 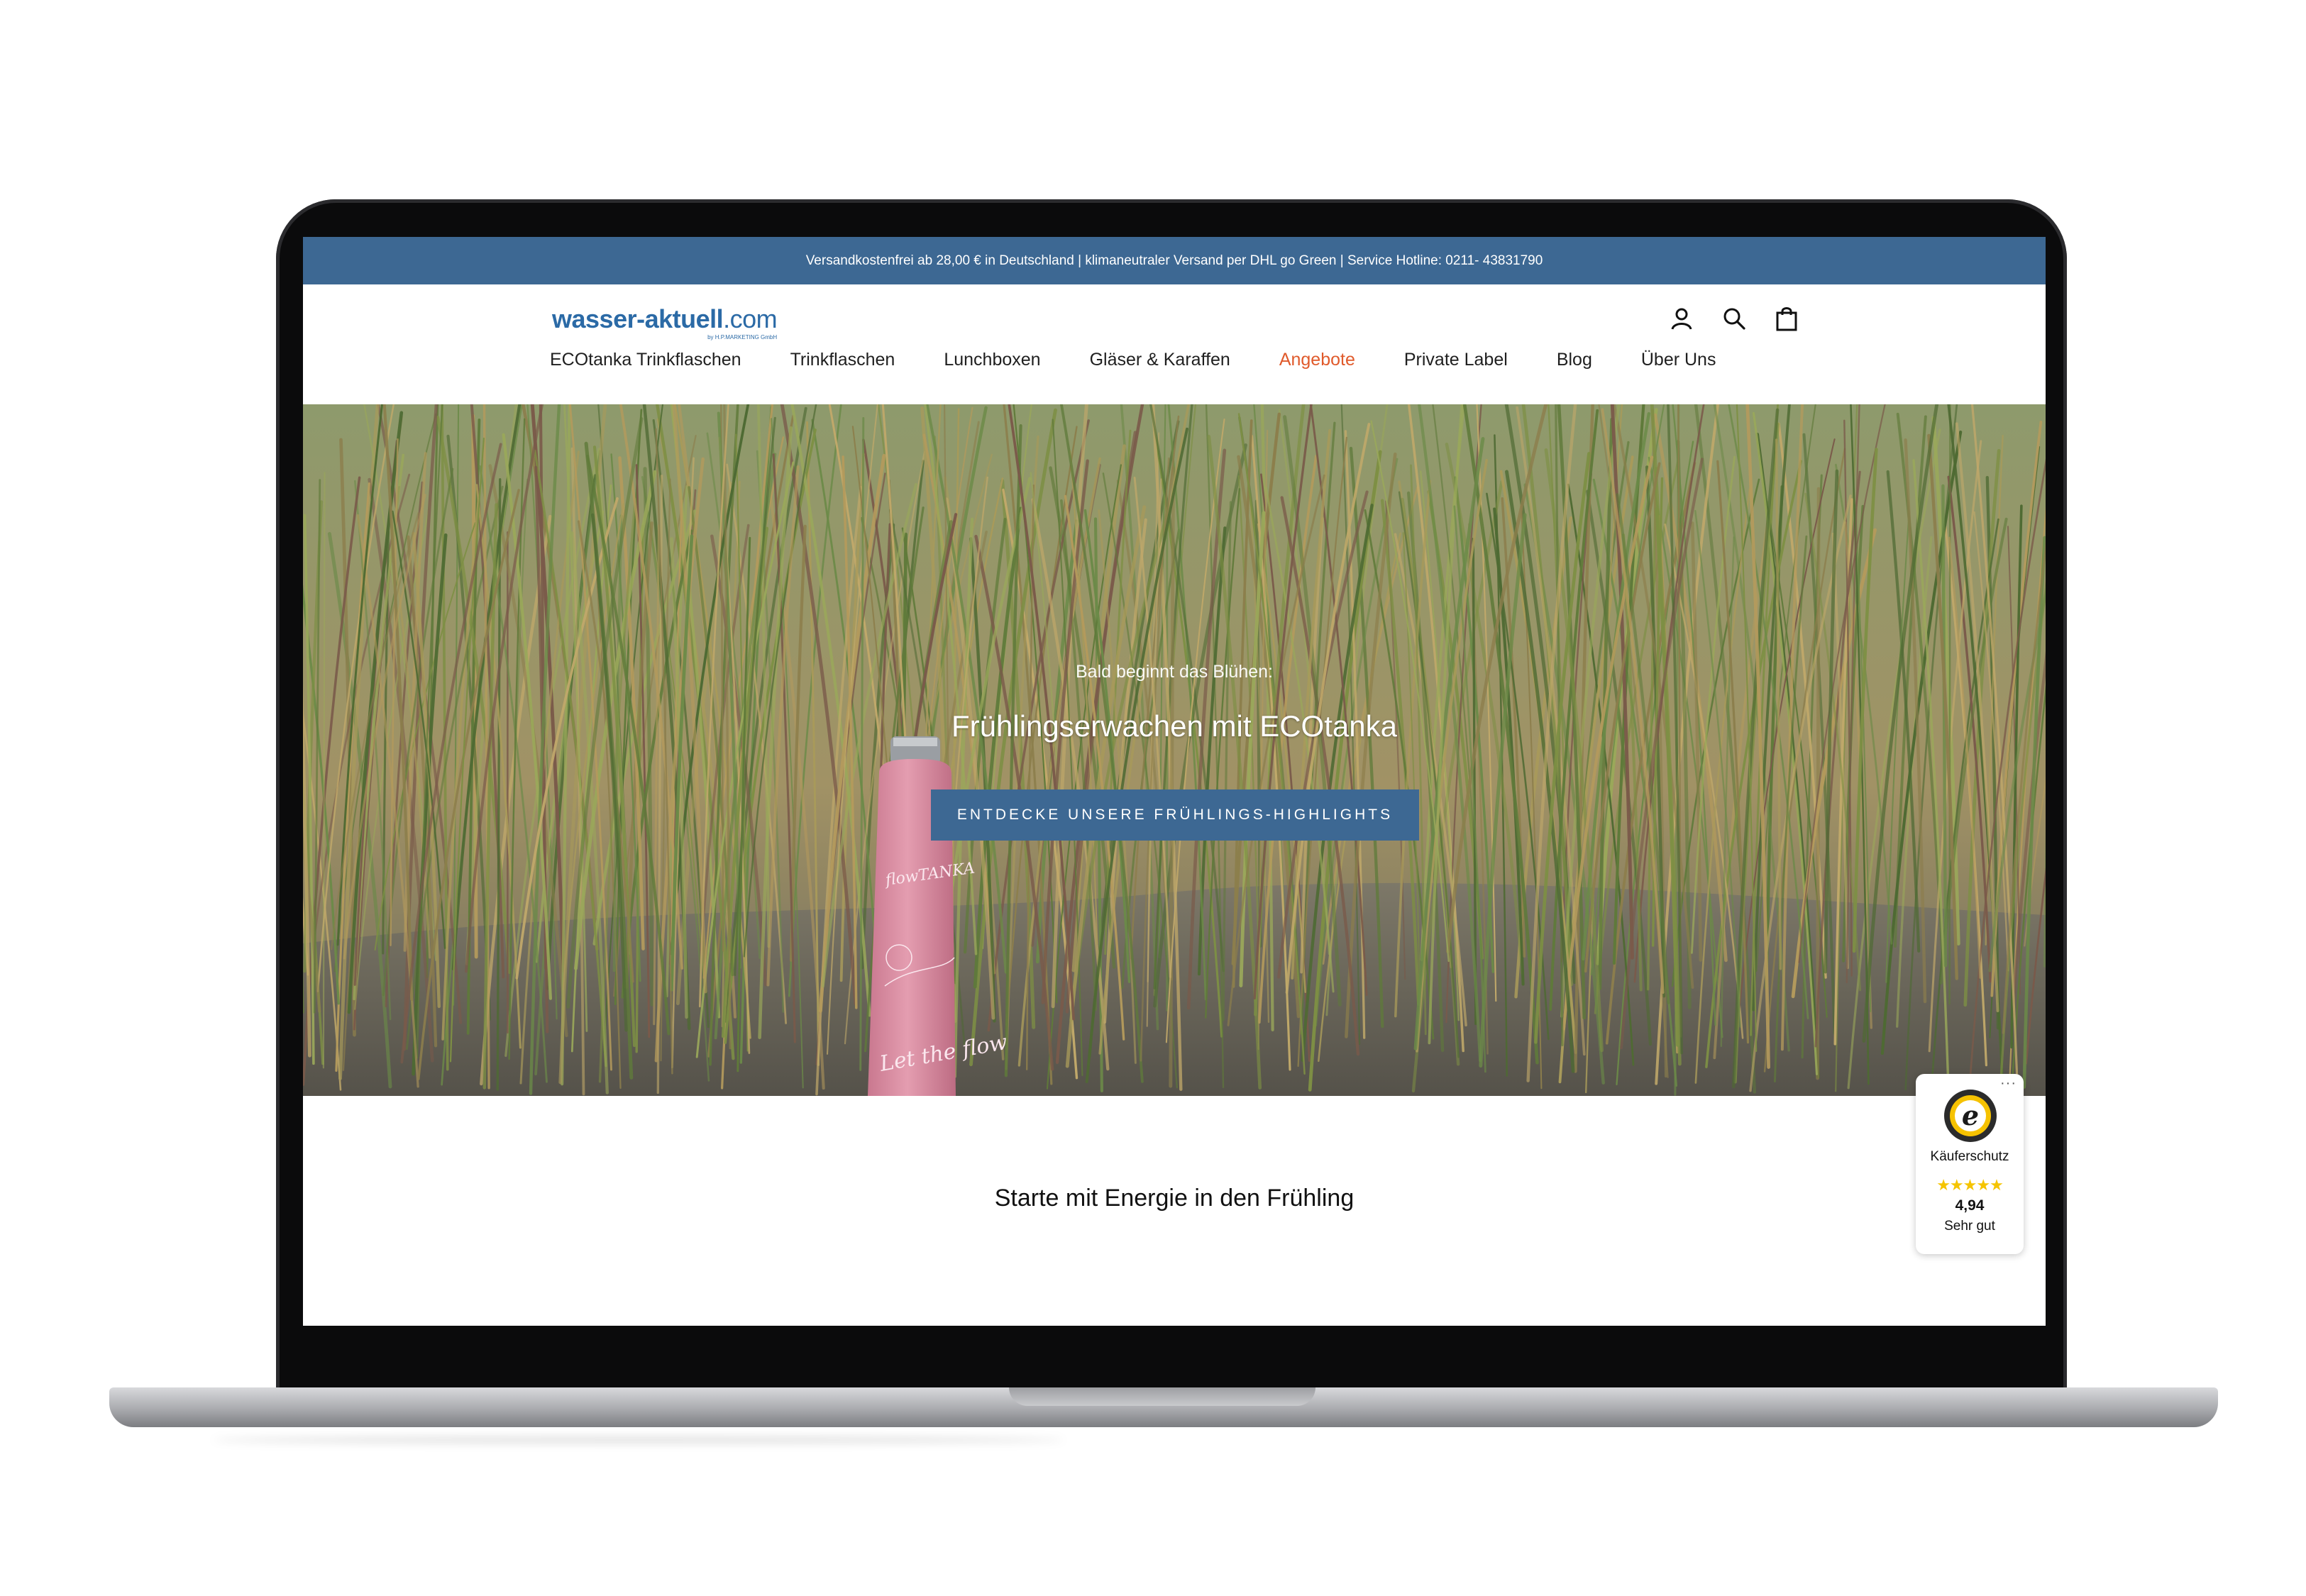 I want to click on nav-item-angebote: Angebote, so click(x=1317, y=360).